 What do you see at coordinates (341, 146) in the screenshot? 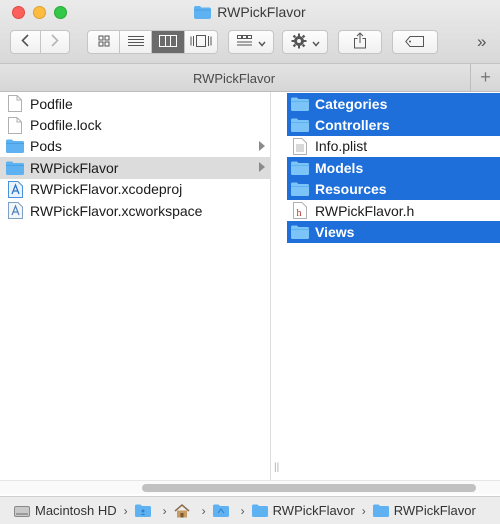
I see `file-name: Info.plist` at bounding box center [341, 146].